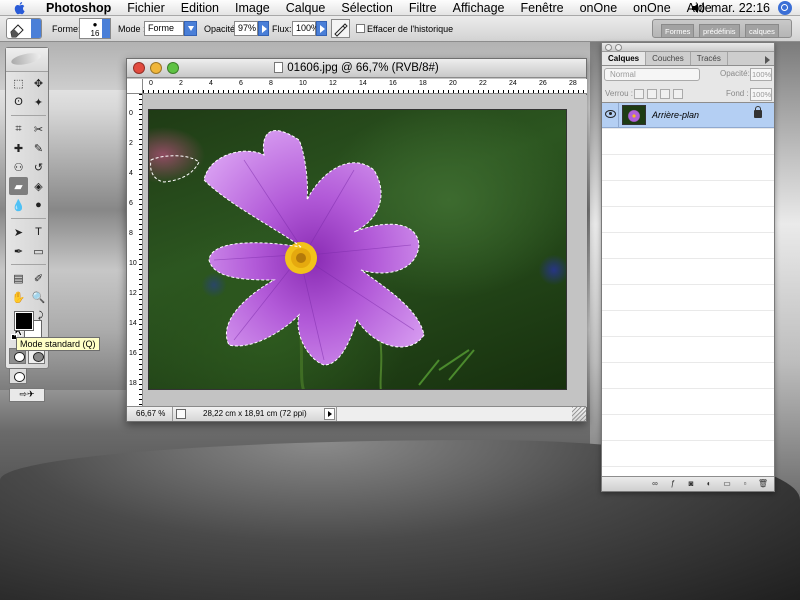 Image resolution: width=800 pixels, height=600 pixels. I want to click on tab-traces: Tracés, so click(709, 58).